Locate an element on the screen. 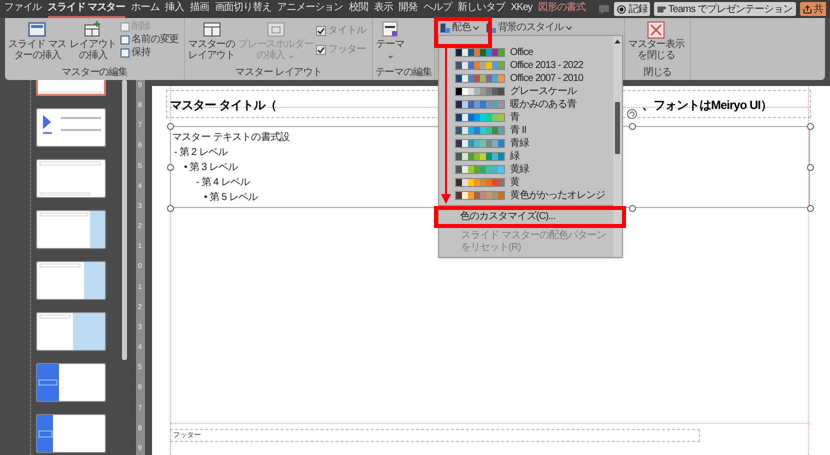  menu-item: 青 II is located at coordinates (526, 130).